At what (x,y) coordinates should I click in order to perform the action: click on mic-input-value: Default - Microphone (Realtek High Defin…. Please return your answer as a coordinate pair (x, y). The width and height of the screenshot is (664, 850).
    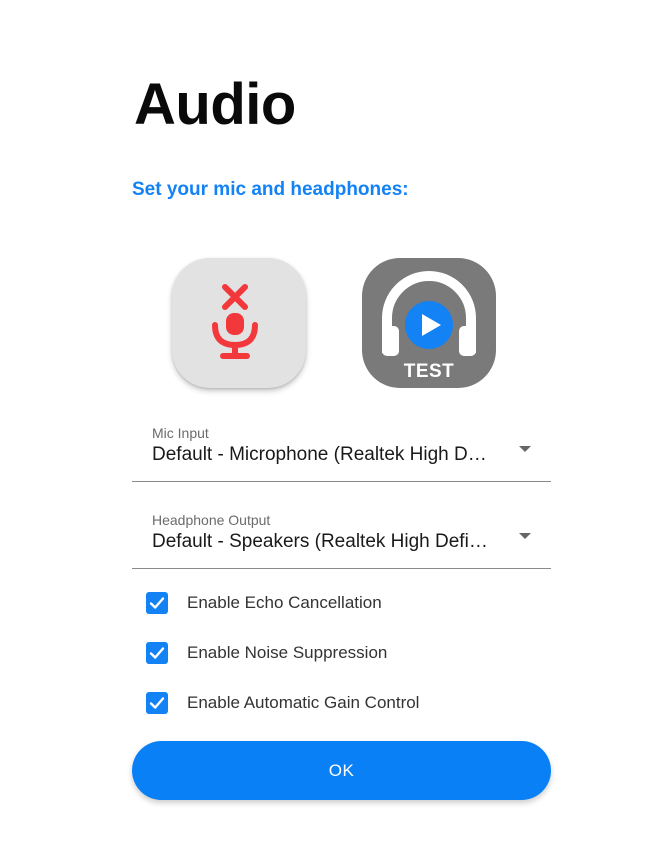
    Looking at the image, I should click on (322, 454).